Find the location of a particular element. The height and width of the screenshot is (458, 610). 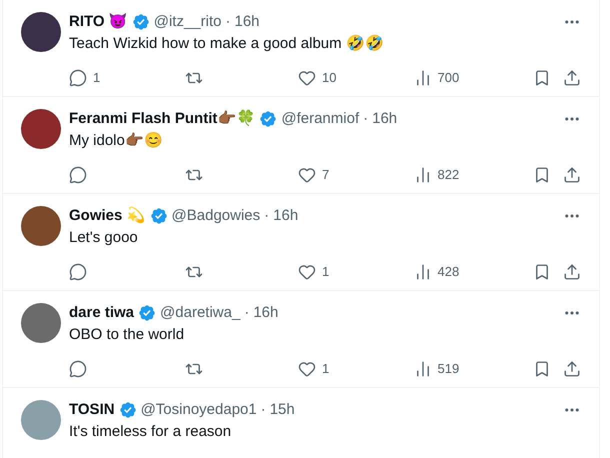

user-handle: @feranmiof is located at coordinates (320, 119).